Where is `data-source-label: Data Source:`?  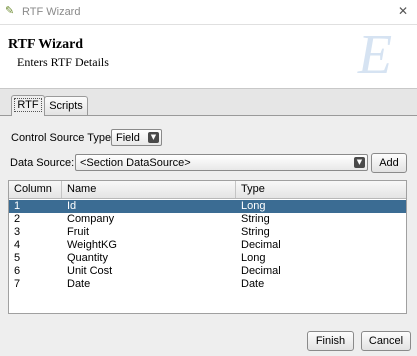
data-source-label: Data Source: is located at coordinates (42, 163).